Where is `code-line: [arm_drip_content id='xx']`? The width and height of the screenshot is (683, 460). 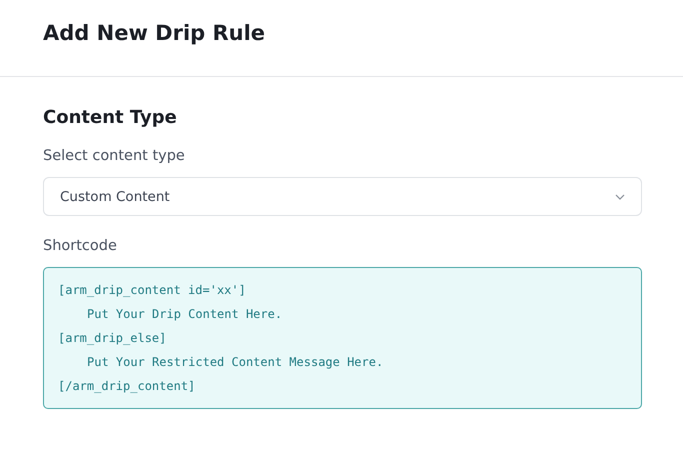
code-line: [arm_drip_content id='xx'] is located at coordinates (152, 290).